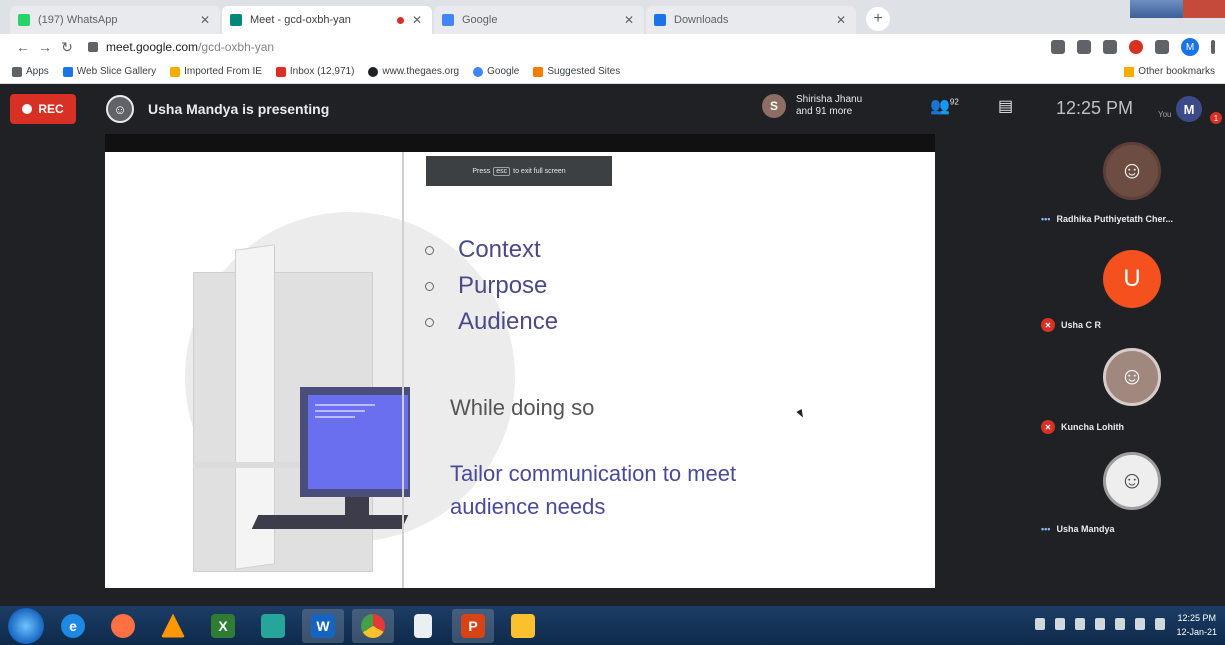 The image size is (1225, 645). Describe the element at coordinates (27, 109) in the screenshot. I see `record-dot-icon` at that location.